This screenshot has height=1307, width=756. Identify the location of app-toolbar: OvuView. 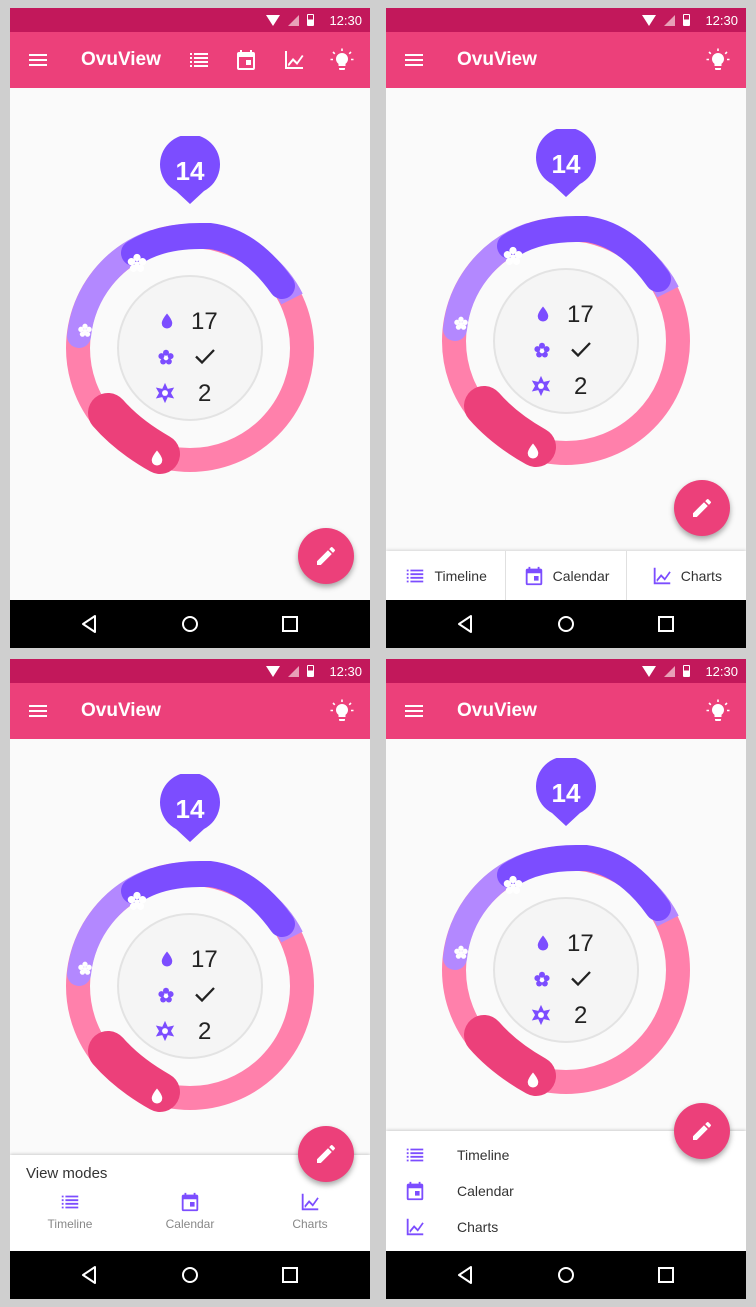
(566, 711).